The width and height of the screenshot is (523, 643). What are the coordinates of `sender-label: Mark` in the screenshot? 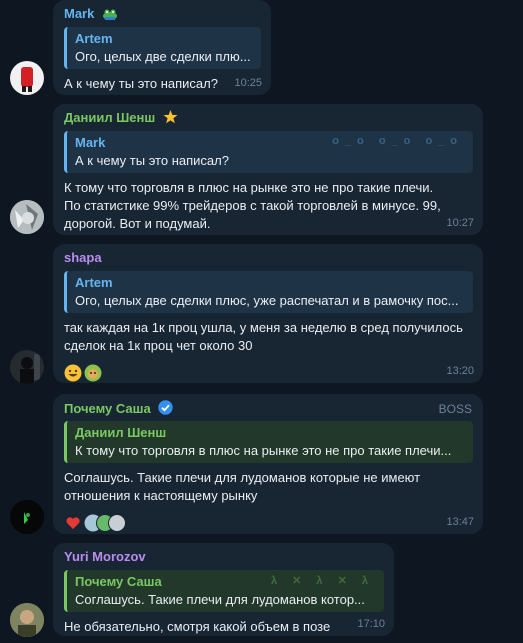 It's located at (79, 13).